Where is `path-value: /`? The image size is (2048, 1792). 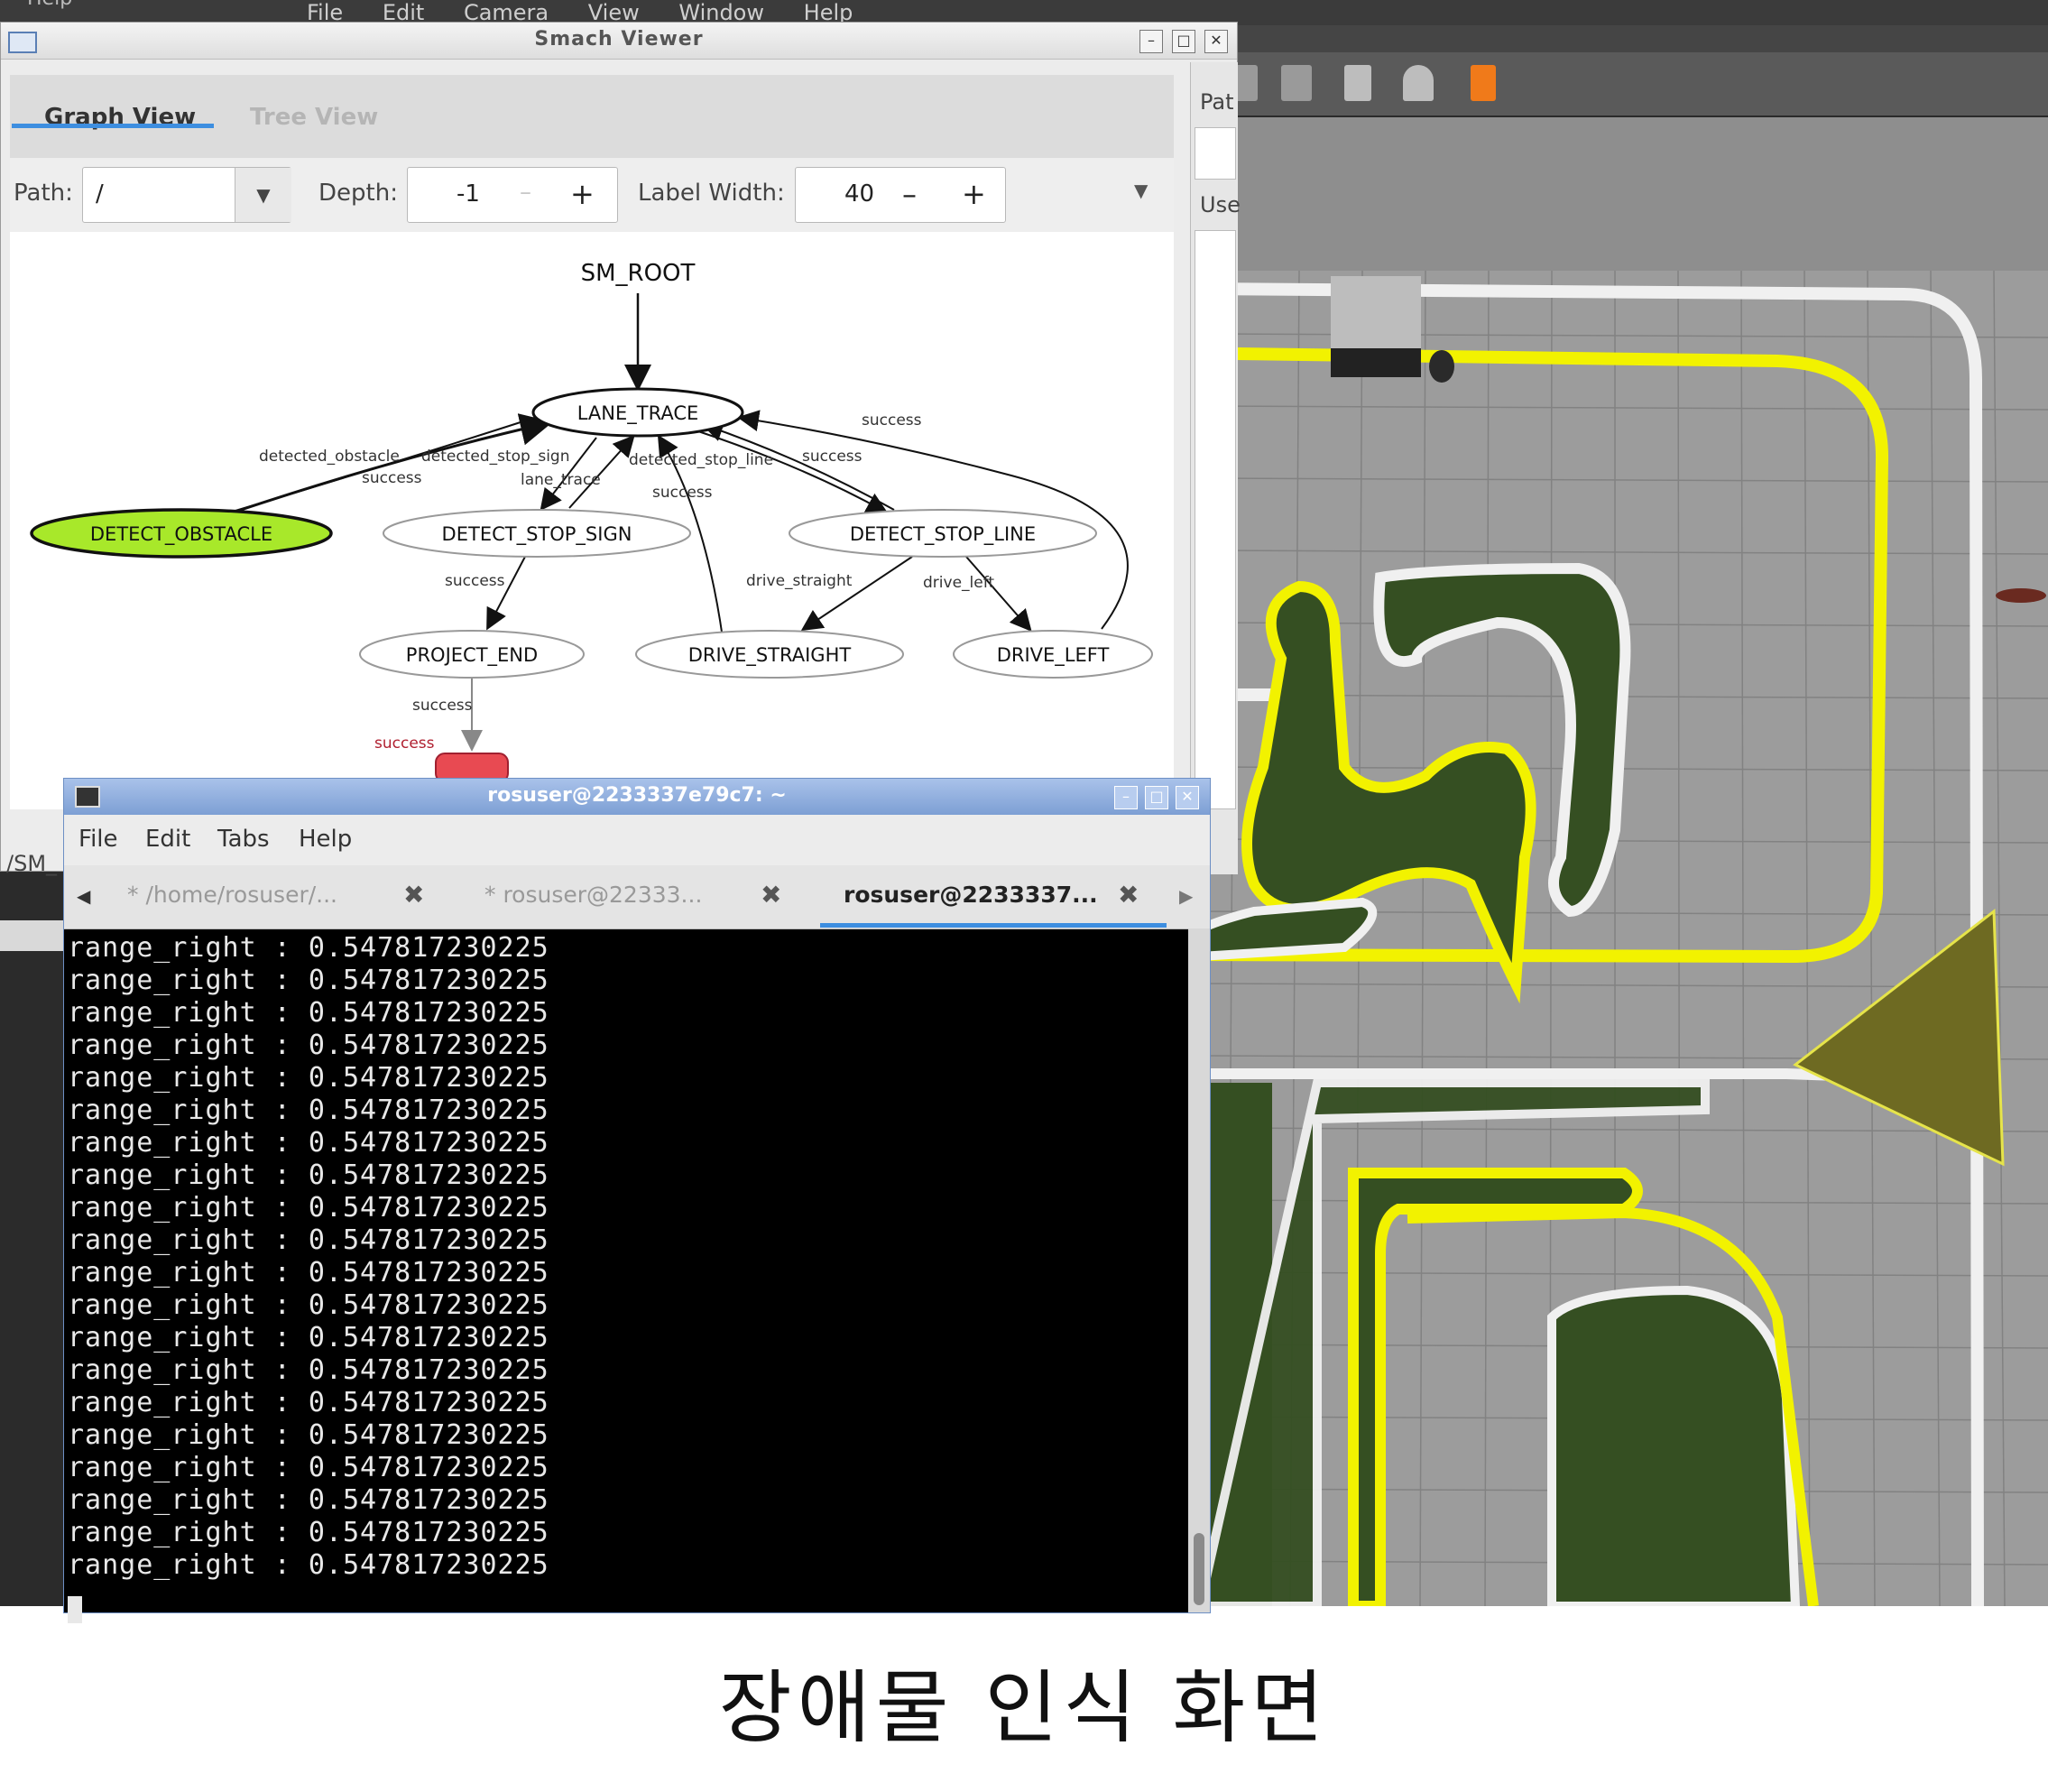
path-value: / is located at coordinates (100, 194).